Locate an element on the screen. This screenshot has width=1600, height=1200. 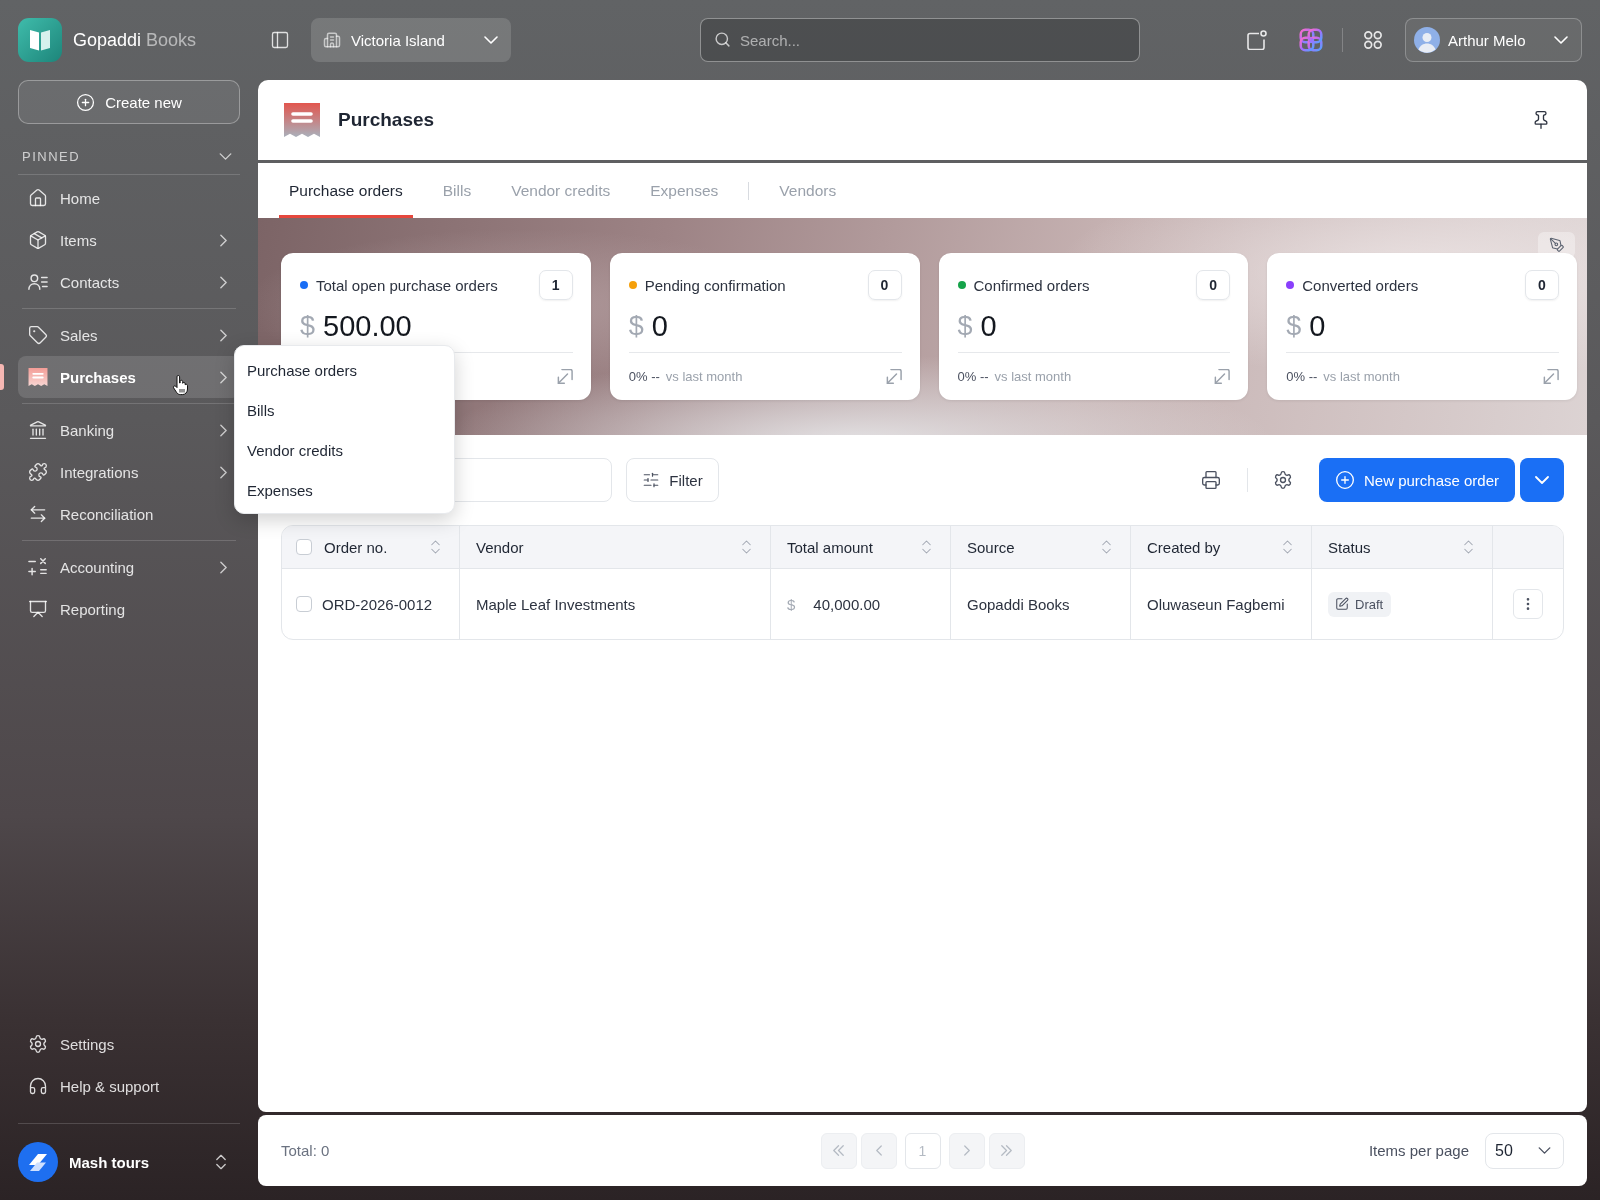
stat-amount: 500.00 is located at coordinates (367, 326).